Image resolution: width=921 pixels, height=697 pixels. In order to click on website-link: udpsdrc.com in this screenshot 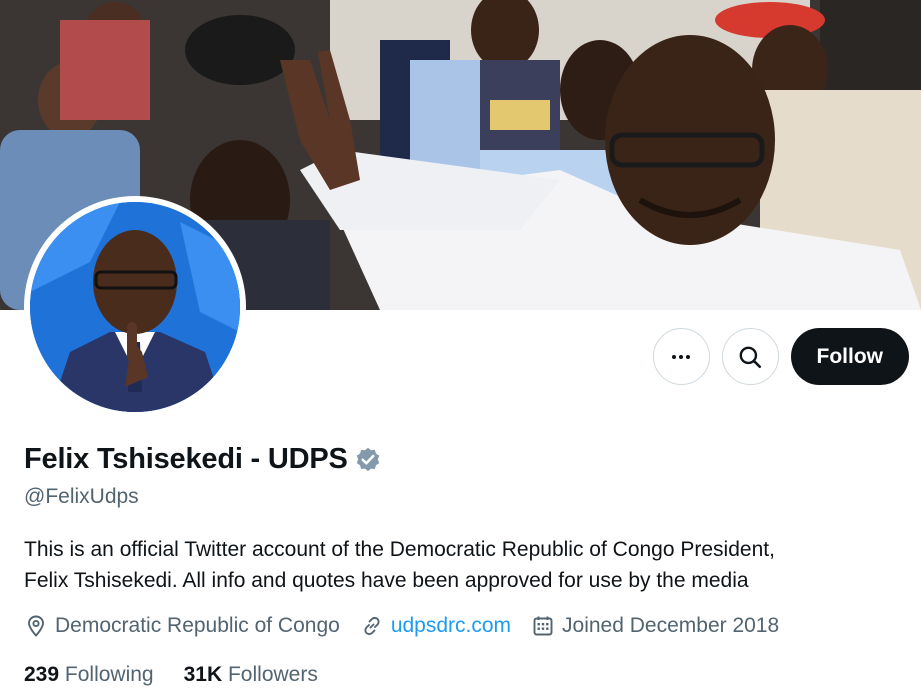, I will do `click(451, 626)`.